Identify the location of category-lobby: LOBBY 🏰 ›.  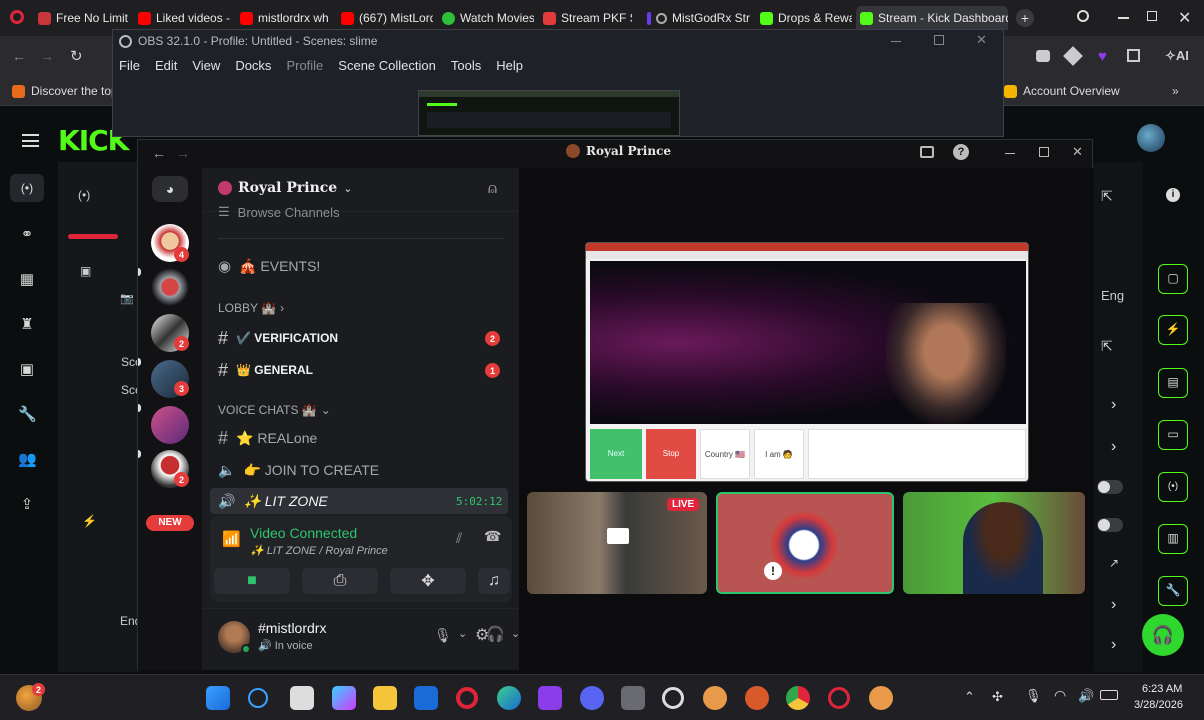
(251, 308).